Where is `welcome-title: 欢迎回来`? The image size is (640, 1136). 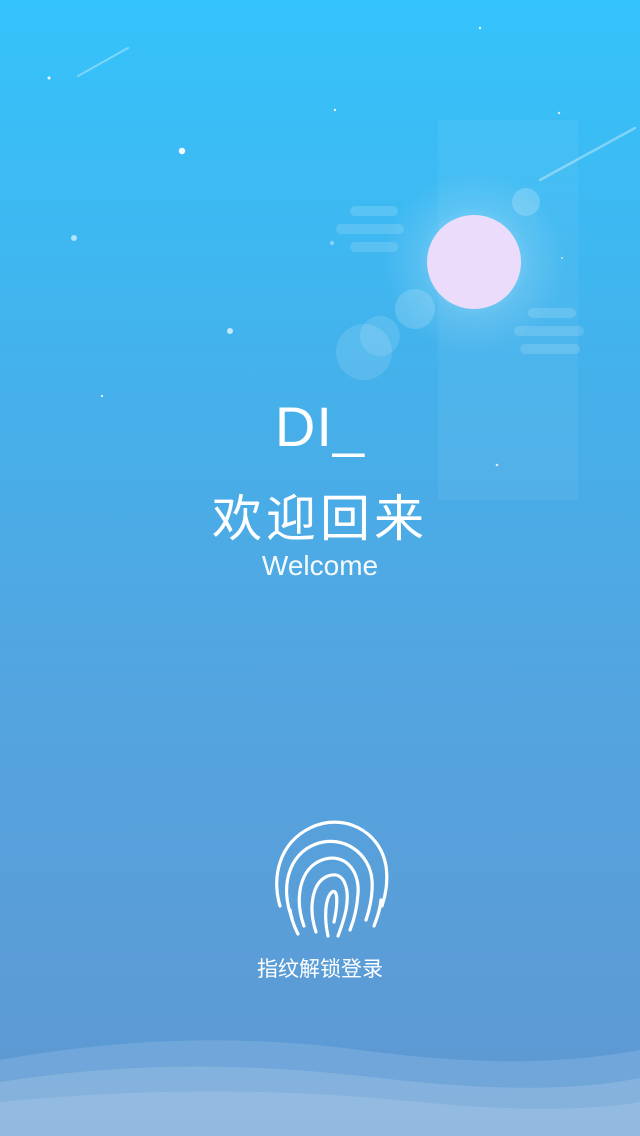
welcome-title: 欢迎回来 is located at coordinates (320, 519).